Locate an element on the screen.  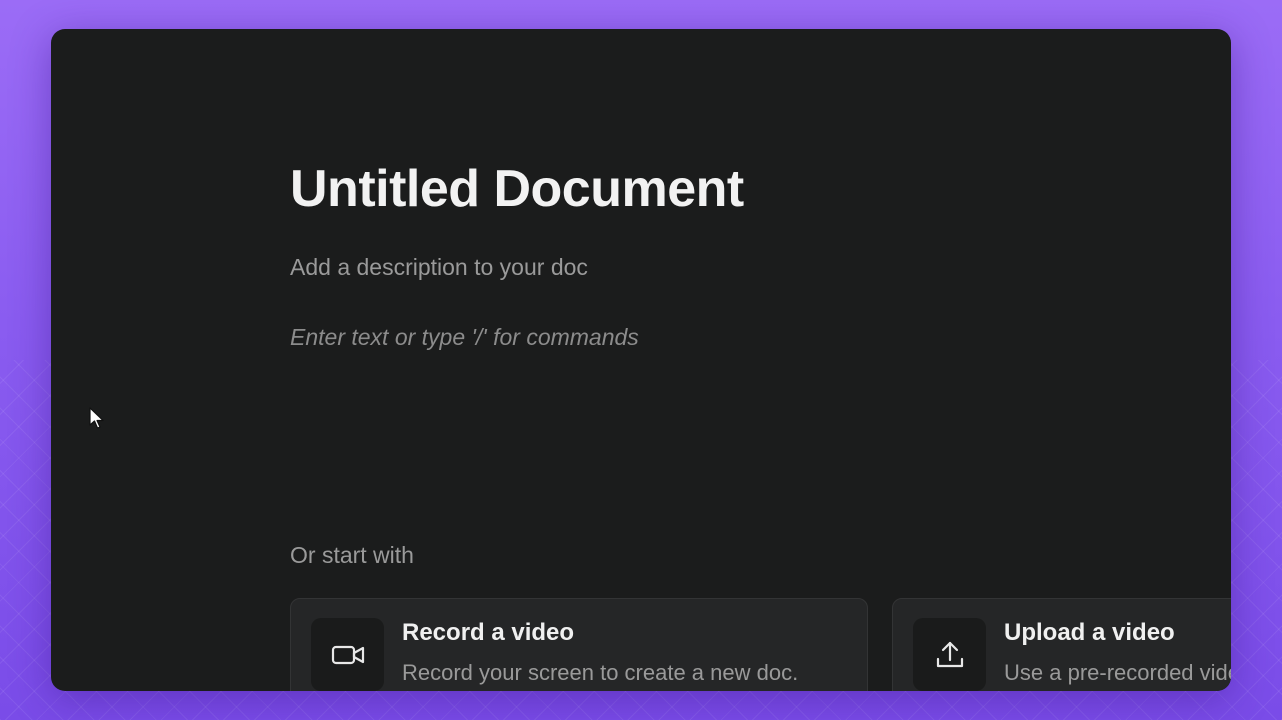
upload-video-description: Use a pre-recorded video is located at coordinates (1117, 672).